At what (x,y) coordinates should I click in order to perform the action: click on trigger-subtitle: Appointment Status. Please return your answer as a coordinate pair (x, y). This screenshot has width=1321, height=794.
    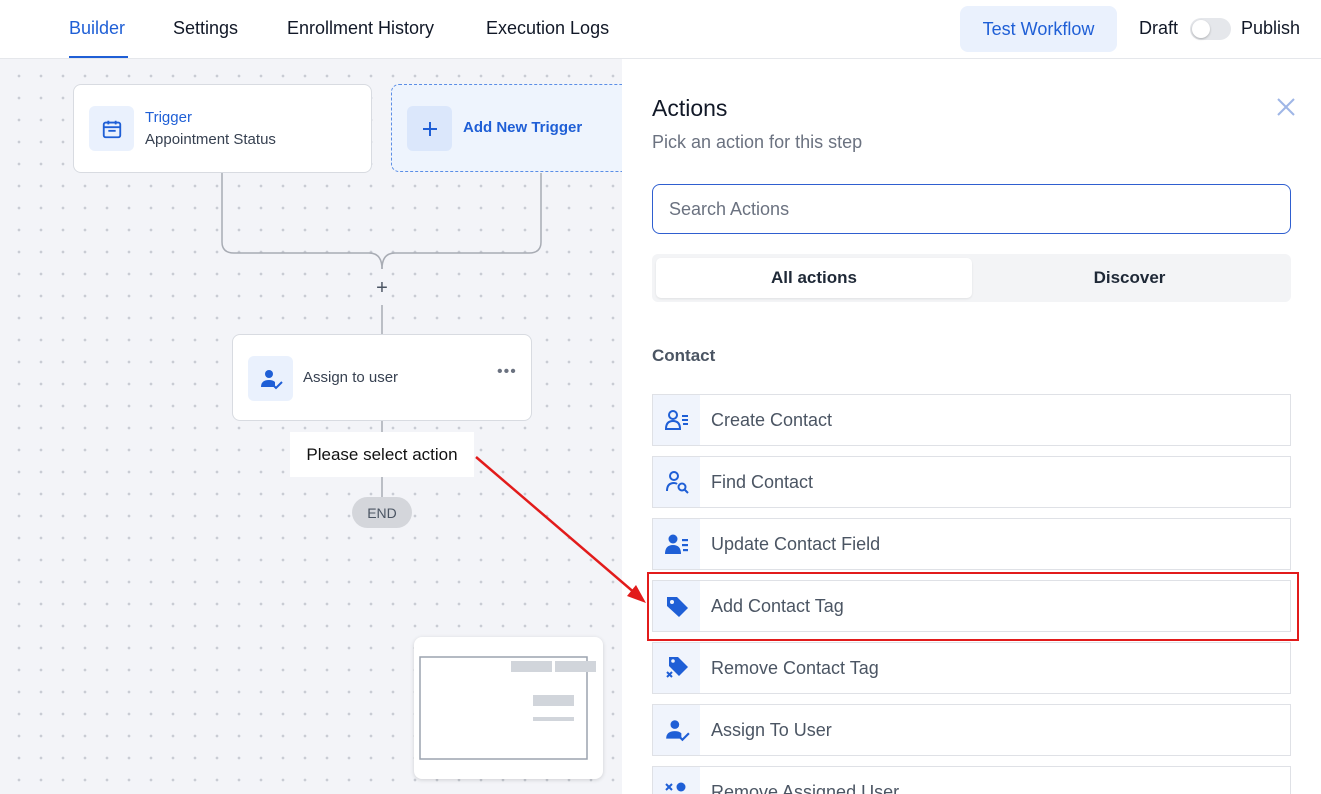
    Looking at the image, I should click on (210, 139).